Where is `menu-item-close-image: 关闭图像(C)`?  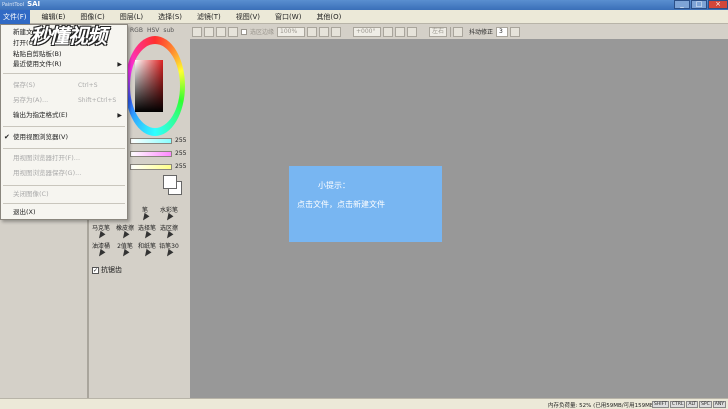
menu-item-close-image: 关闭图像(C) is located at coordinates (64, 194).